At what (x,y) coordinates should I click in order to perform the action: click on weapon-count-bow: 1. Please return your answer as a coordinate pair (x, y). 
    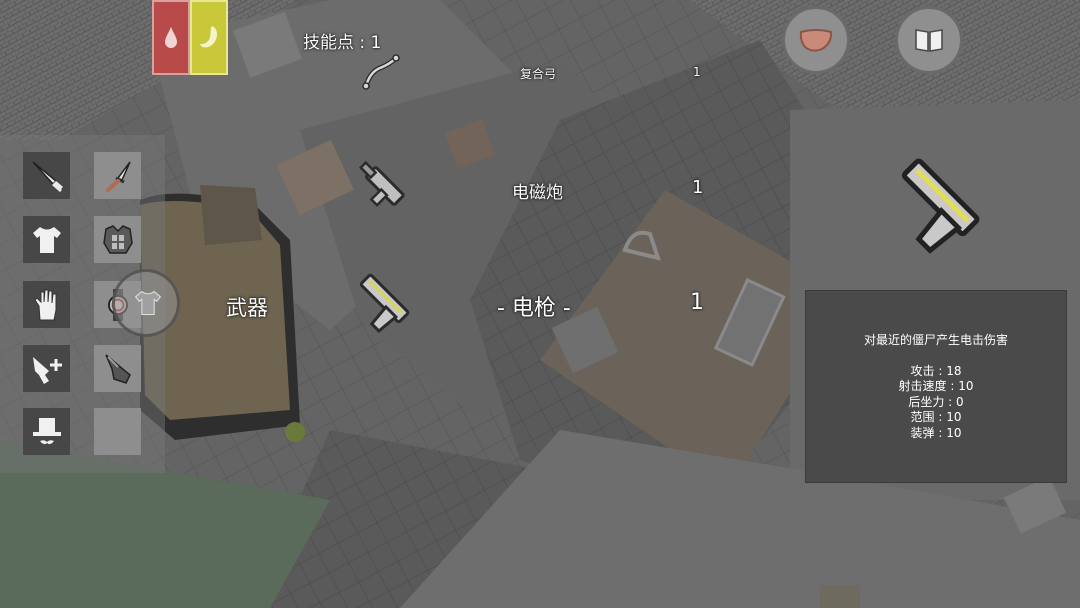
    Looking at the image, I should click on (697, 72).